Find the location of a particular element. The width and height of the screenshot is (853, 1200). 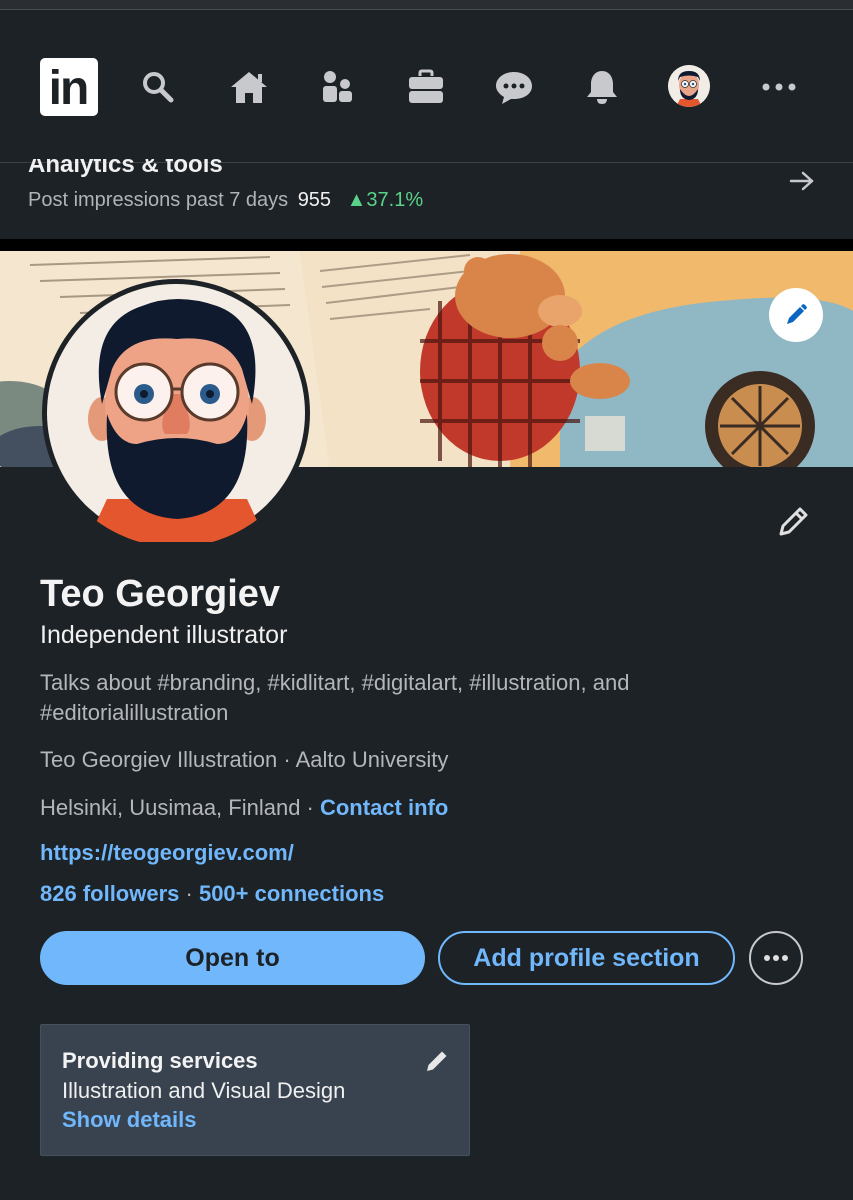

logo-text: in is located at coordinates (69, 88).